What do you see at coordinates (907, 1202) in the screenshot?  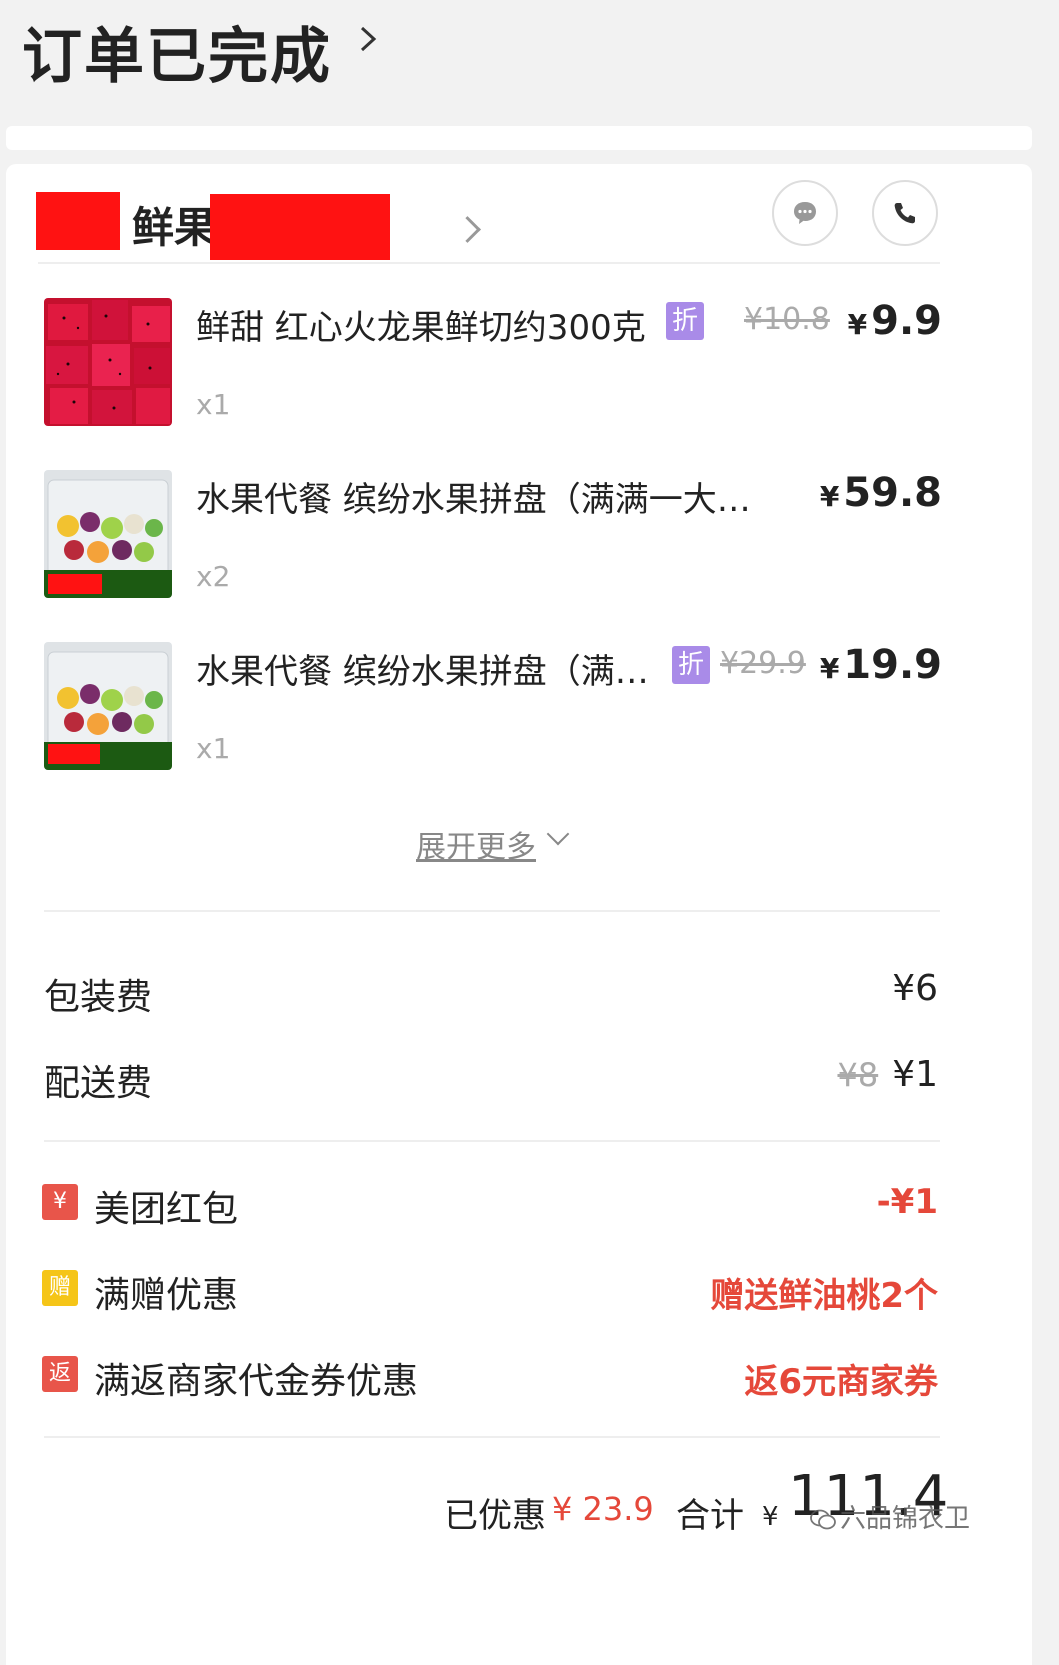 I see `discount-value: -¥1` at bounding box center [907, 1202].